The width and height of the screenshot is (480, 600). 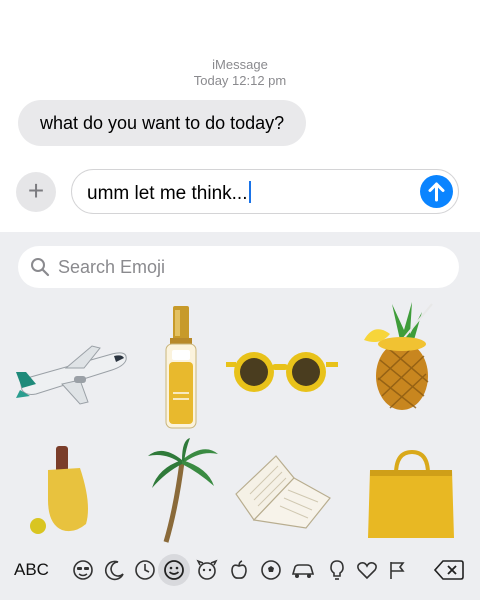 I want to click on service-label: iMessage, so click(x=240, y=64).